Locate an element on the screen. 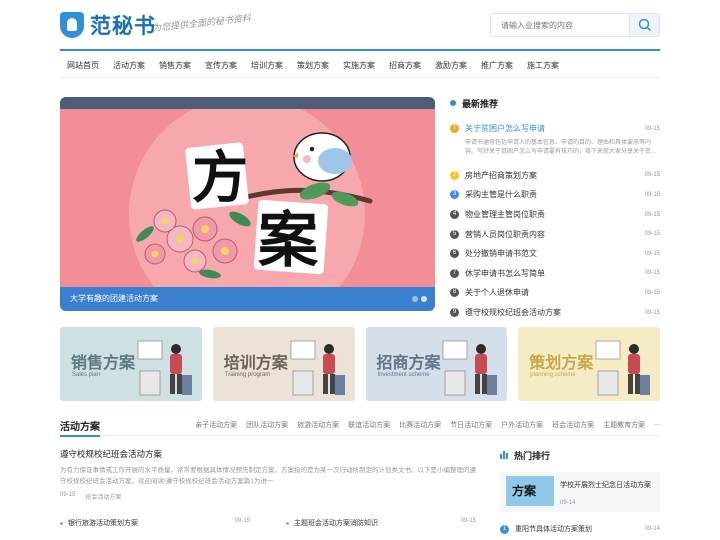 This screenshot has width=720, height=540. section-underline is located at coordinates (80, 436).